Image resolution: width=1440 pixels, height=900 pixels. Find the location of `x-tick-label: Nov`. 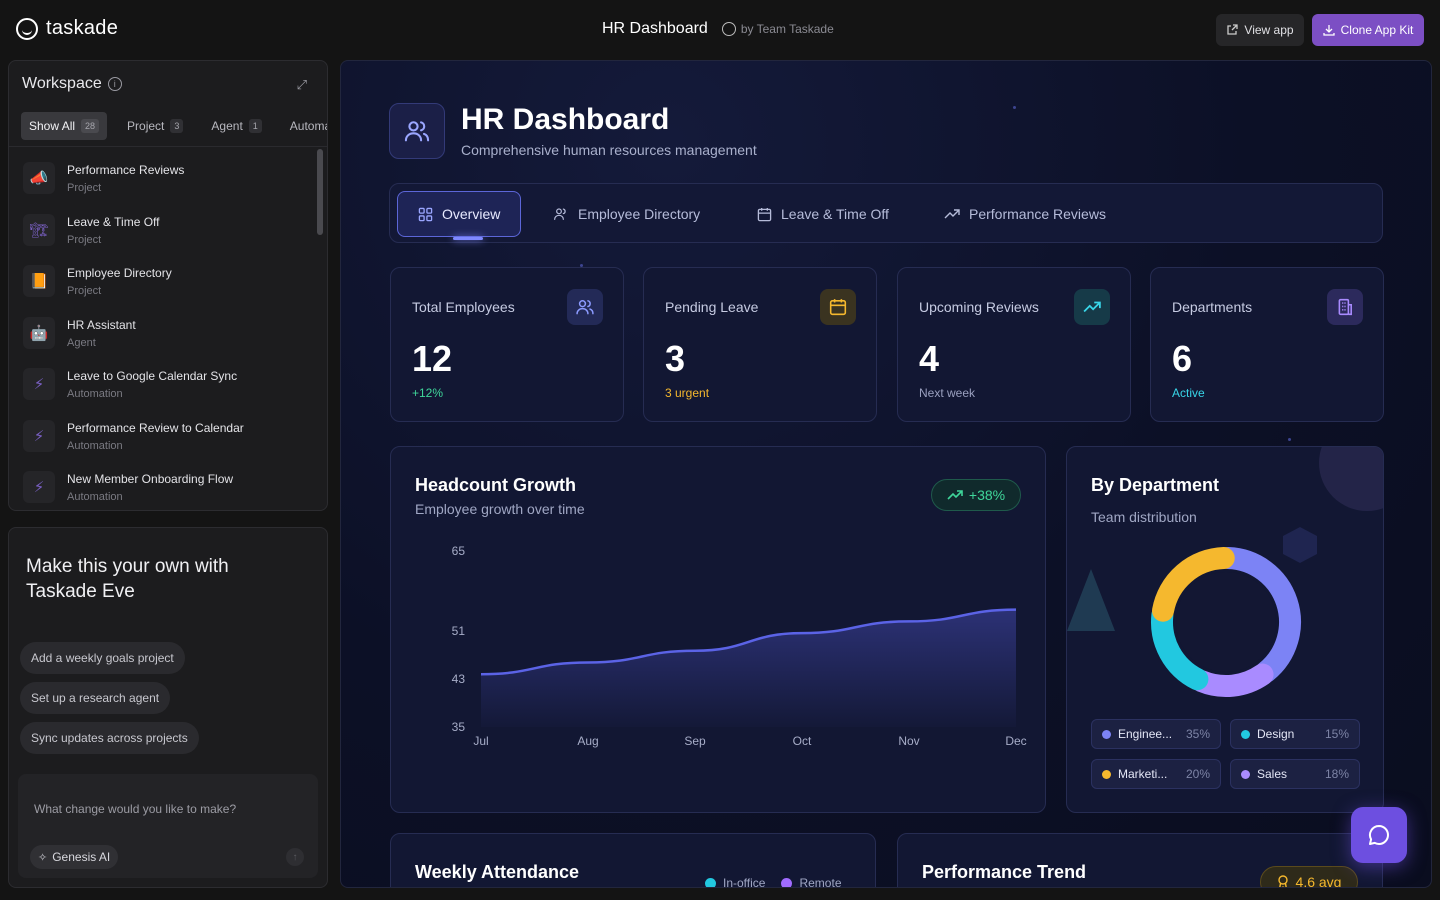

x-tick-label: Nov is located at coordinates (908, 741).